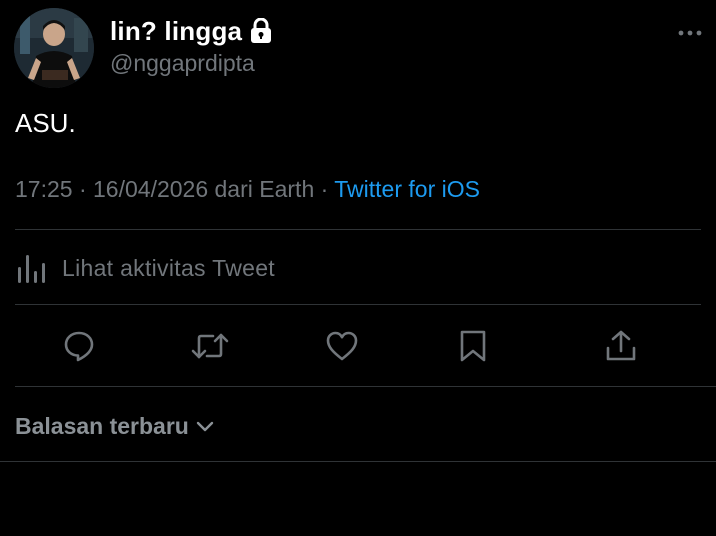  What do you see at coordinates (31, 269) in the screenshot?
I see `analytics-bar-icon` at bounding box center [31, 269].